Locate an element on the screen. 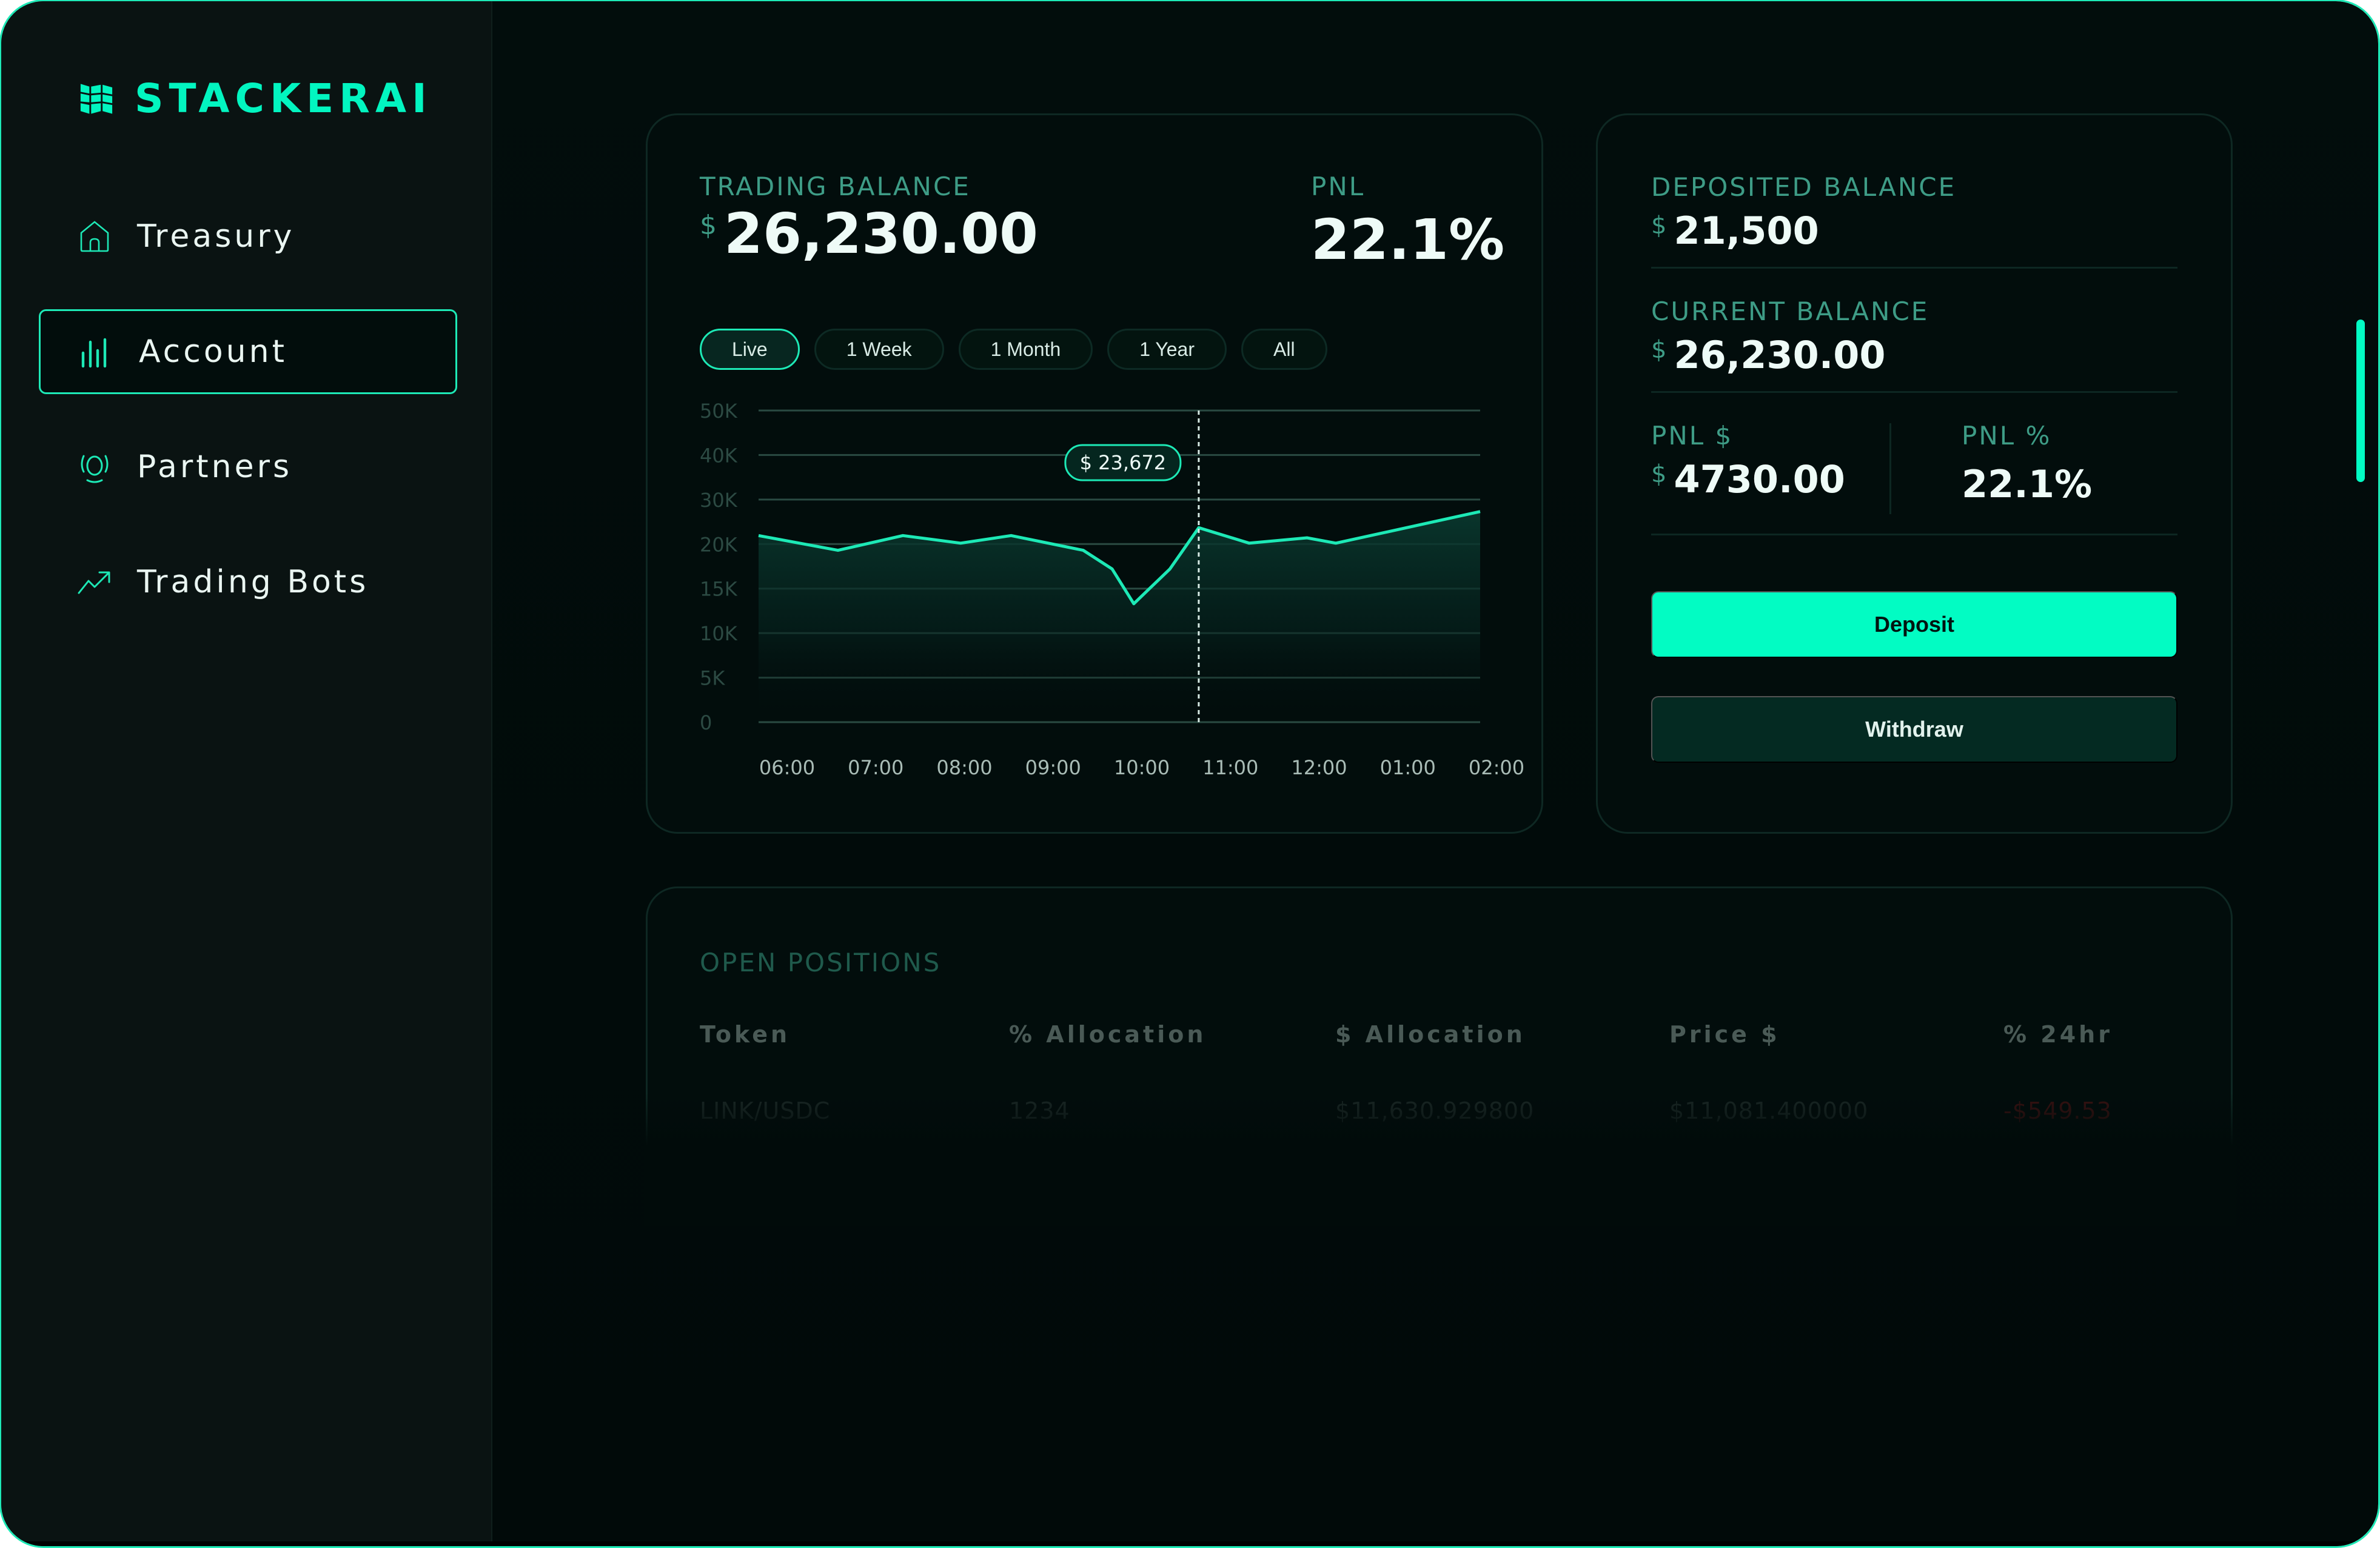 The width and height of the screenshot is (2380, 1548). current-balance: CURRENT BALANCE $26,230.00 is located at coordinates (1790, 336).